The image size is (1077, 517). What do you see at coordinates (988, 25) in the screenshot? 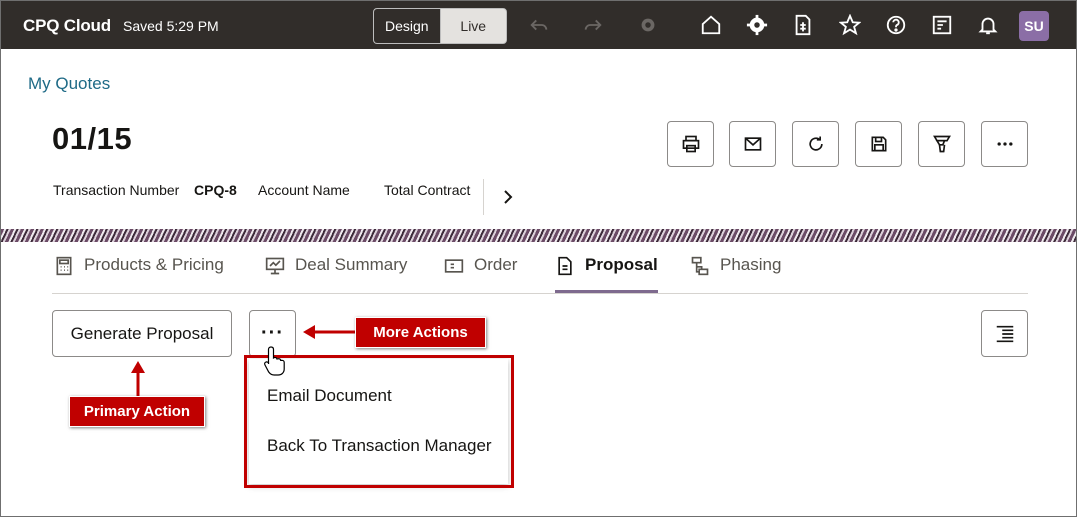
I see `notification-bell-icon` at bounding box center [988, 25].